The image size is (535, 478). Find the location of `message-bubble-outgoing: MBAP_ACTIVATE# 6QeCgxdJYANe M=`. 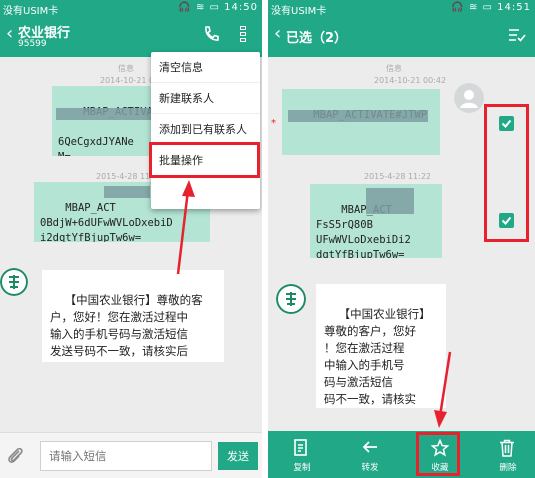

message-bubble-outgoing: MBAP_ACTIVATE# 6QeCgxdJYANe M= is located at coordinates (105, 121).